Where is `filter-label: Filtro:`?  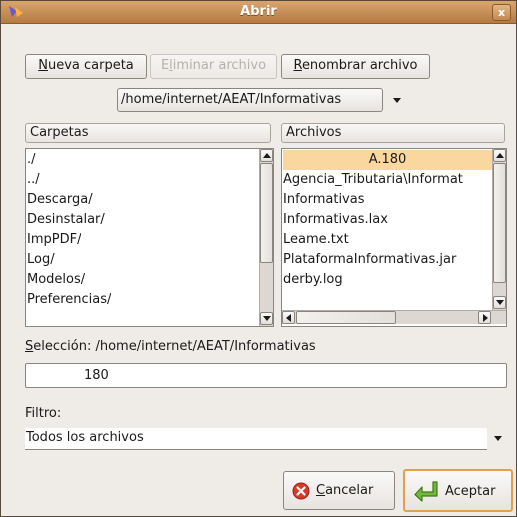 filter-label: Filtro: is located at coordinates (43, 413).